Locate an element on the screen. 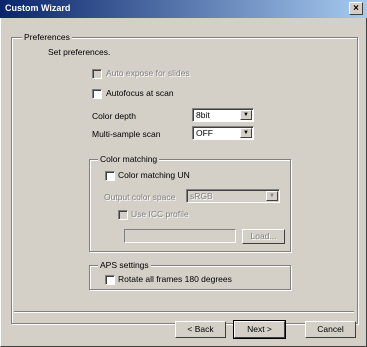 Image resolution: width=367 pixels, height=347 pixels. color-depth-label: Color depth is located at coordinates (114, 116).